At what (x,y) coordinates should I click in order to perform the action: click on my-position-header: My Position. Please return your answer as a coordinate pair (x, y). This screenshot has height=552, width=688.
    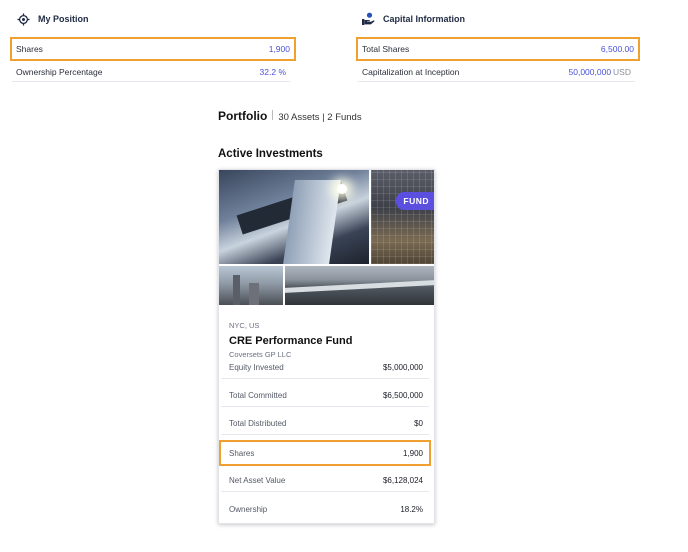
    Looking at the image, I should click on (52, 19).